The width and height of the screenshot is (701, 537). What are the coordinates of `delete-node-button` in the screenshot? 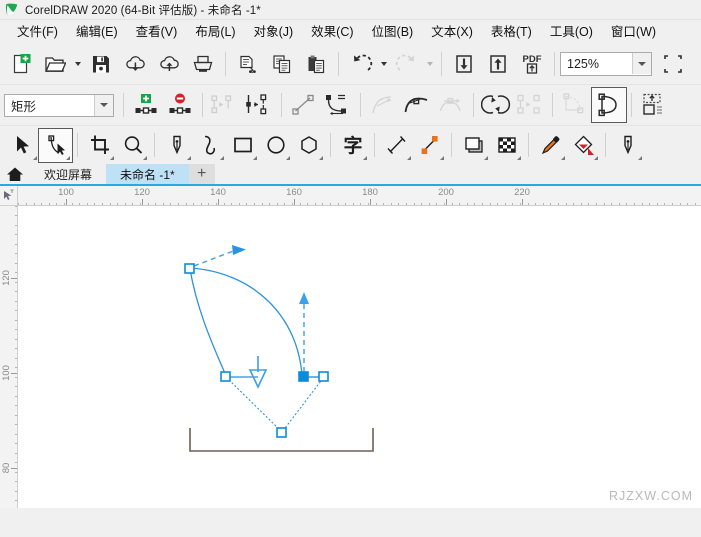 It's located at (180, 105).